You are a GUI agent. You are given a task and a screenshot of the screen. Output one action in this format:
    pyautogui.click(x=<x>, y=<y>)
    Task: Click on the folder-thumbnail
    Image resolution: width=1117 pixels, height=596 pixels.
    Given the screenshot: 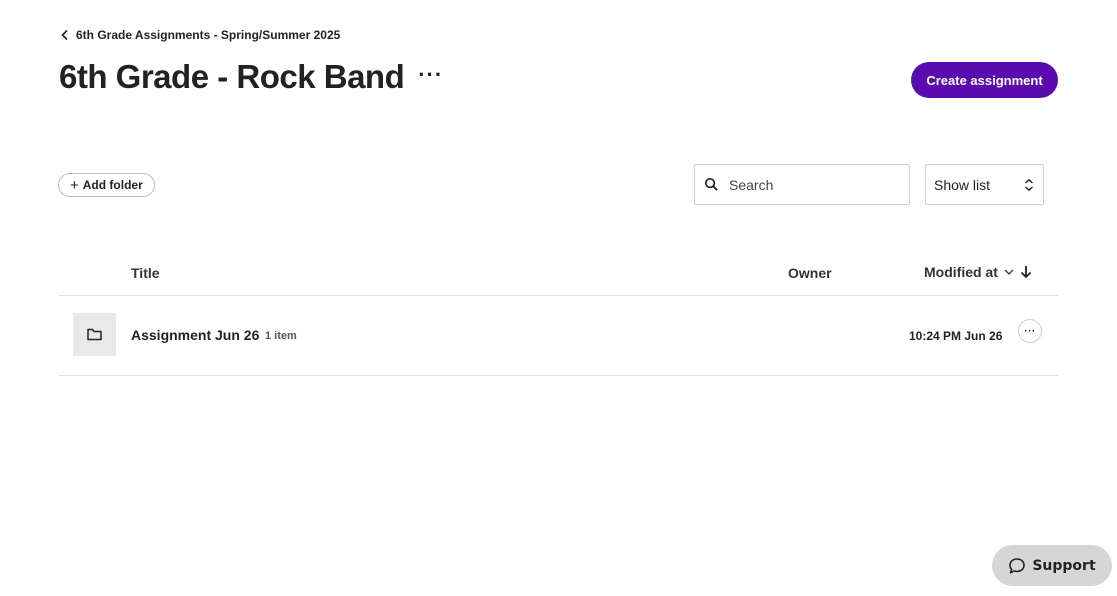 What is the action you would take?
    pyautogui.click(x=94, y=334)
    